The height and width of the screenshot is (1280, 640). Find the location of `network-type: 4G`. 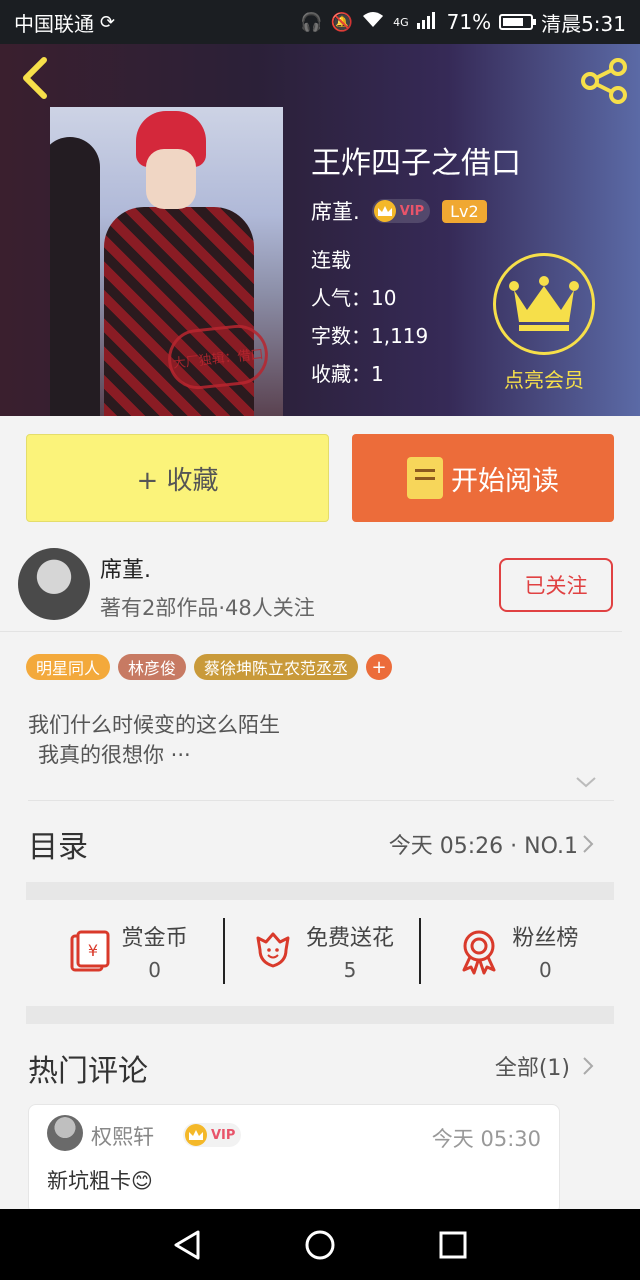

network-type: 4G is located at coordinates (401, 22).